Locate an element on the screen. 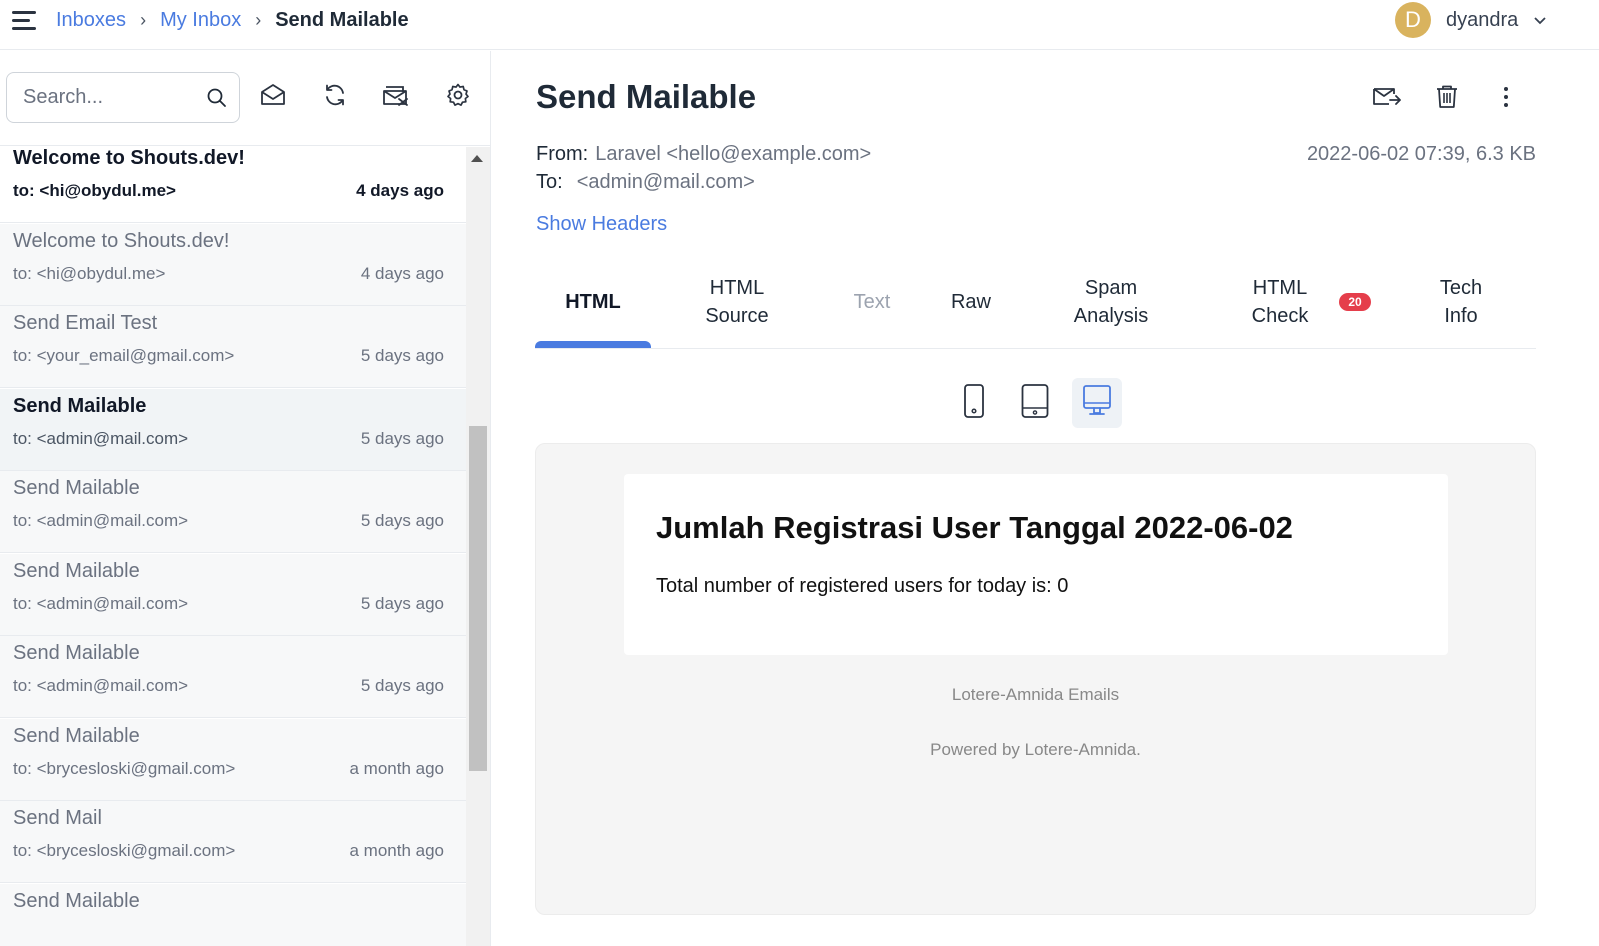 This screenshot has width=1599, height=946. to-label: To: is located at coordinates (549, 182).